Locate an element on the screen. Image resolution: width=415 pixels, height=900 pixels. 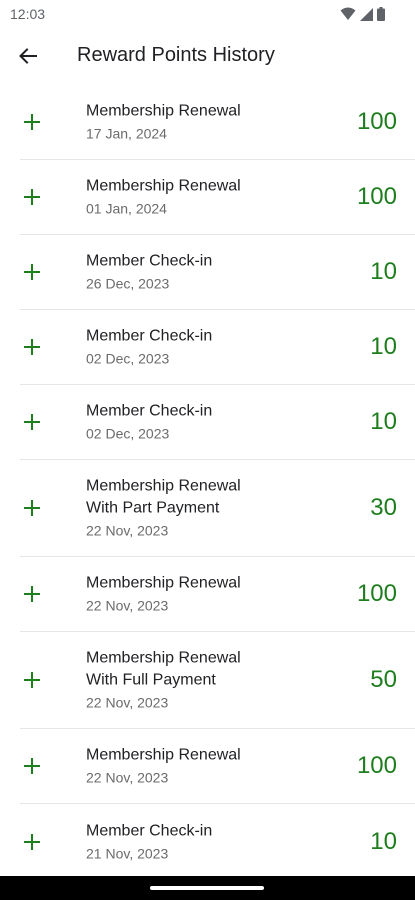
cellular-signal-icon is located at coordinates (366, 14).